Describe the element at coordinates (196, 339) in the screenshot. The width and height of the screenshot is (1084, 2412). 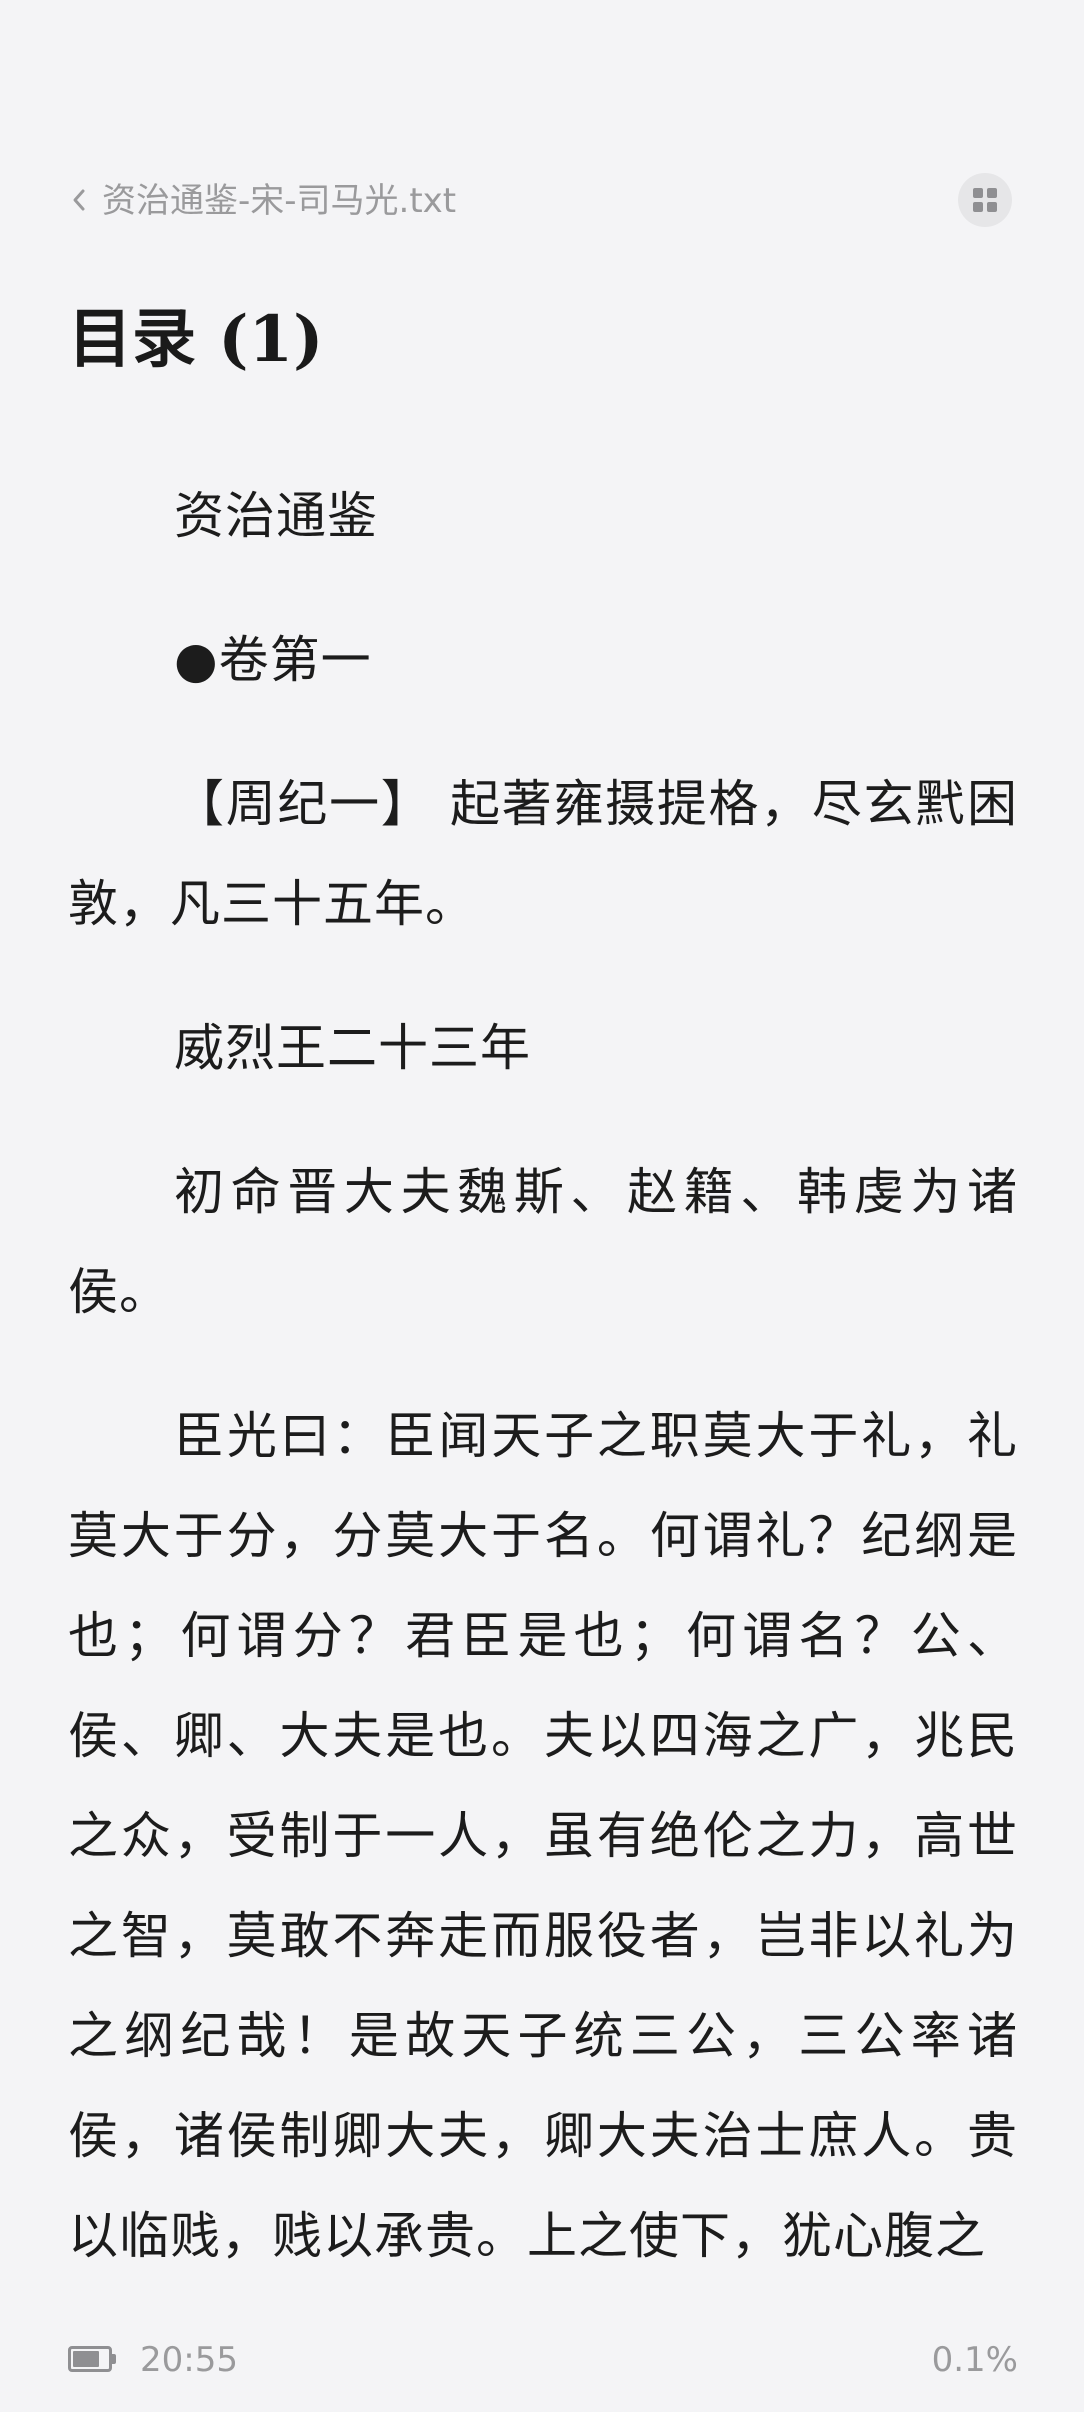
I see `chapter-title: 目录 (1)` at that location.